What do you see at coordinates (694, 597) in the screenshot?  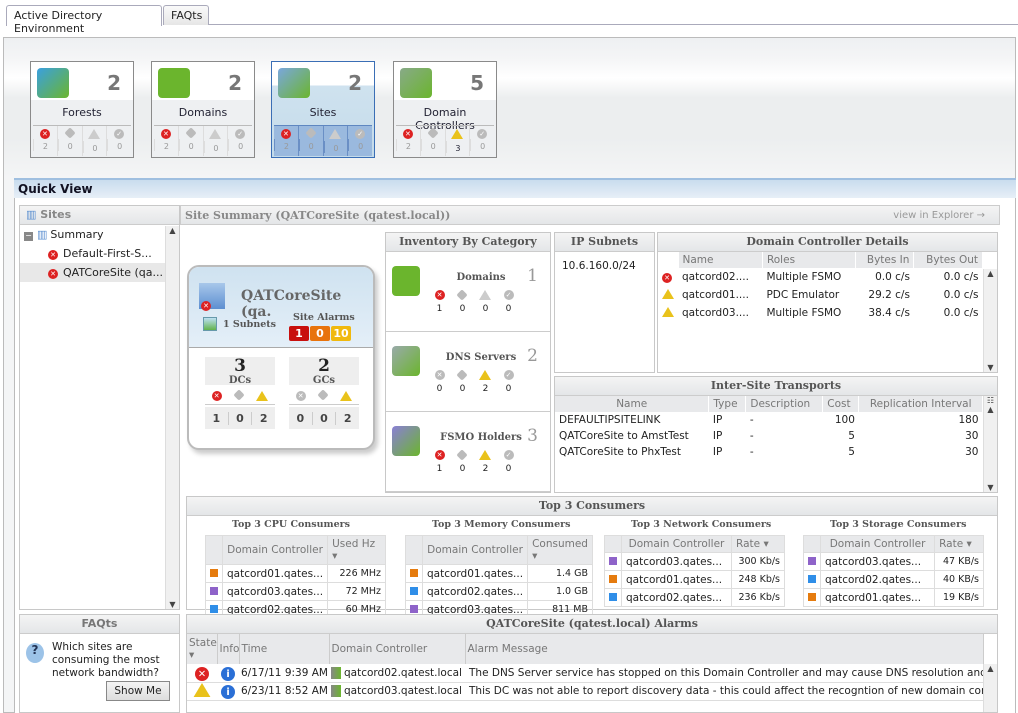 I see `consumer-row: qatcord02.qates... 236 Kb/s` at bounding box center [694, 597].